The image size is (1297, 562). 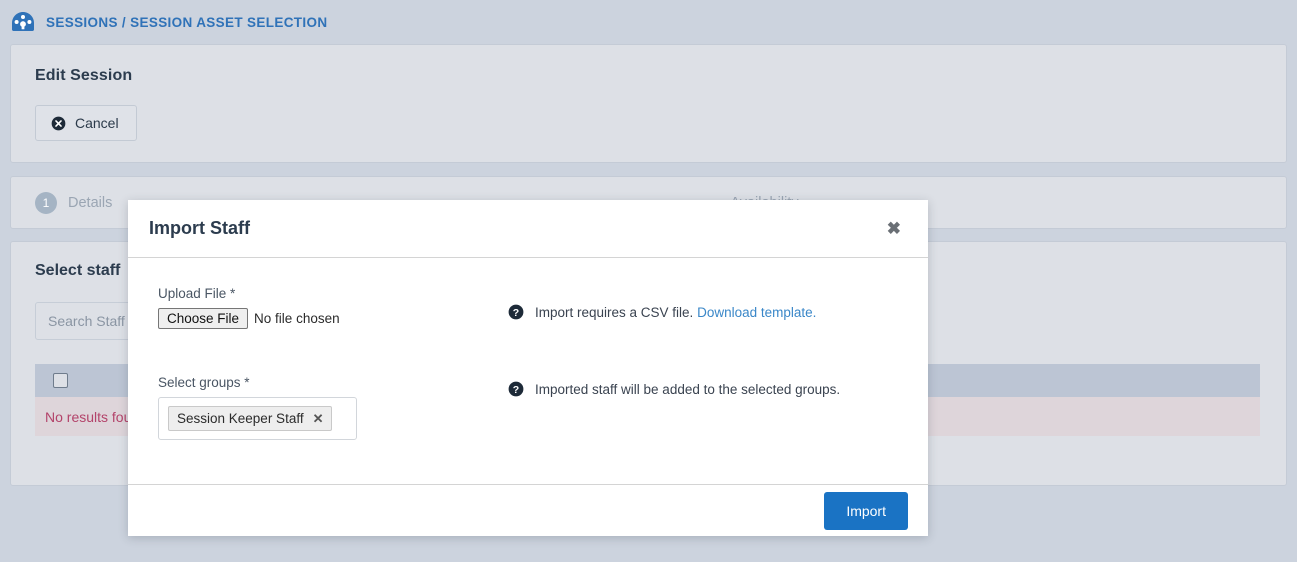 I want to click on modal-footer: Import, so click(x=528, y=510).